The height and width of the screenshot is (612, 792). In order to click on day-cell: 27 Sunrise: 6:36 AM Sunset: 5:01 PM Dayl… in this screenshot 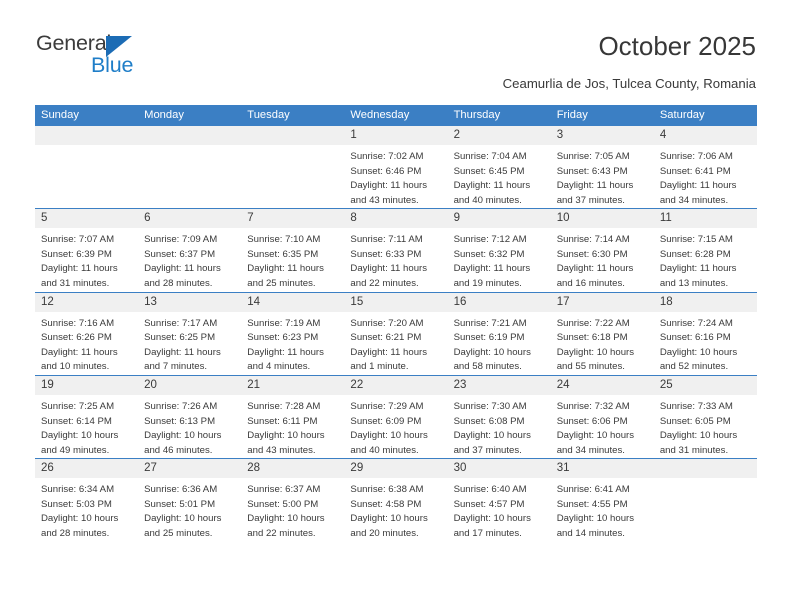, I will do `click(190, 500)`.